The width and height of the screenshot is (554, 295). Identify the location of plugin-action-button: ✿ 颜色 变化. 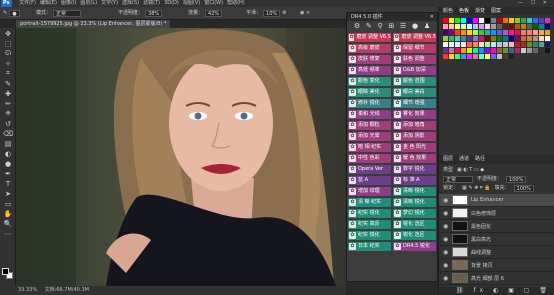
(369, 81).